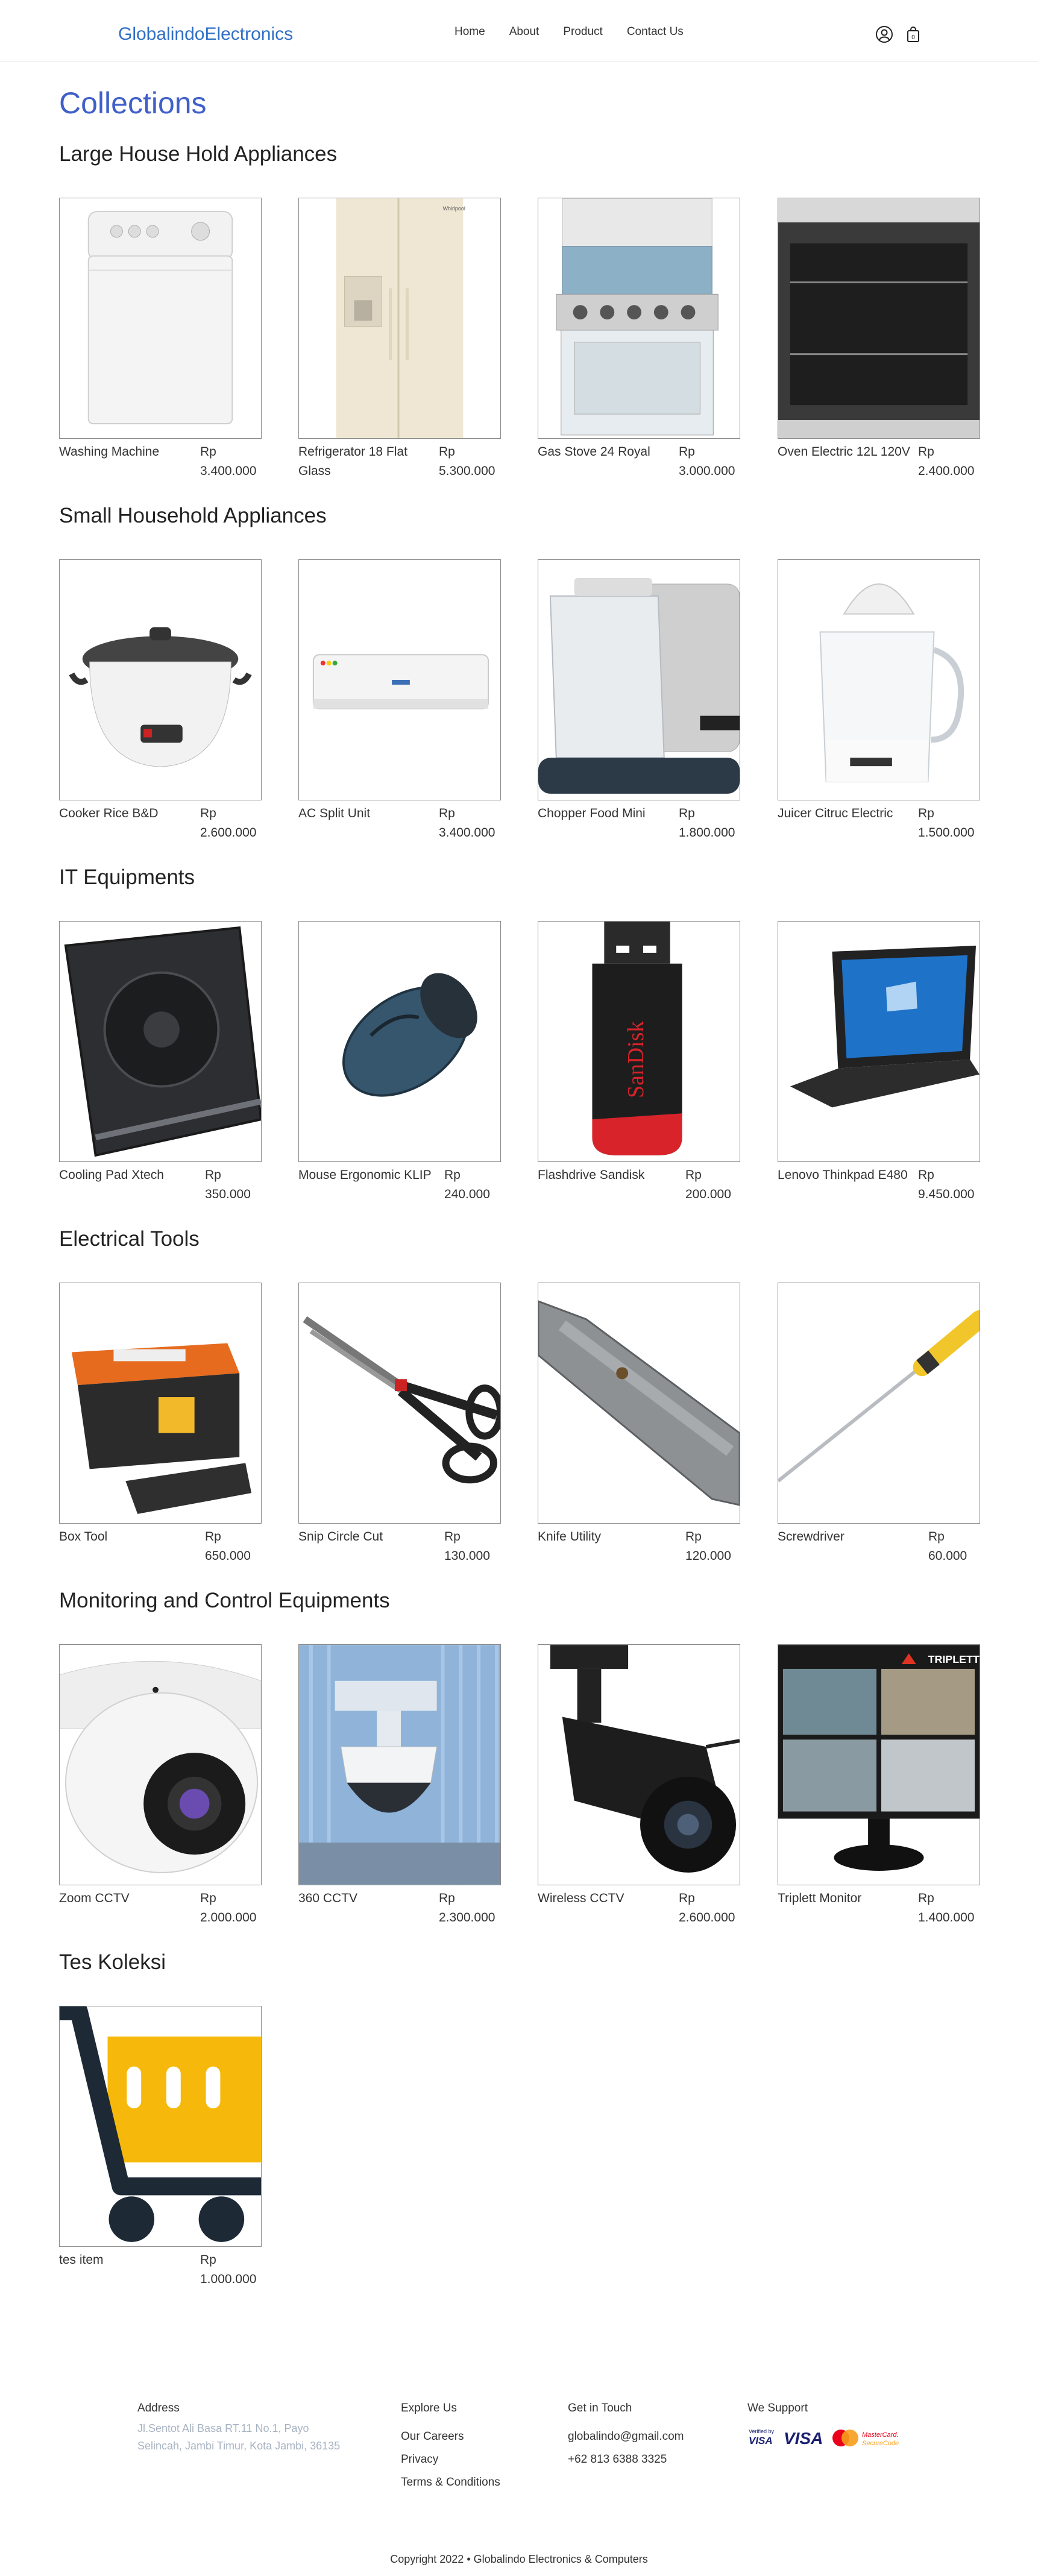  Describe the element at coordinates (847, 452) in the screenshot. I see `product-name: Oven Electric 12L 120V` at that location.